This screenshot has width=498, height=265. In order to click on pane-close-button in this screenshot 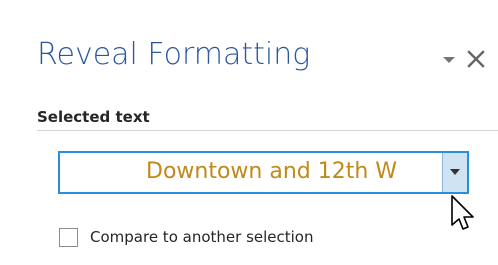, I will do `click(476, 59)`.